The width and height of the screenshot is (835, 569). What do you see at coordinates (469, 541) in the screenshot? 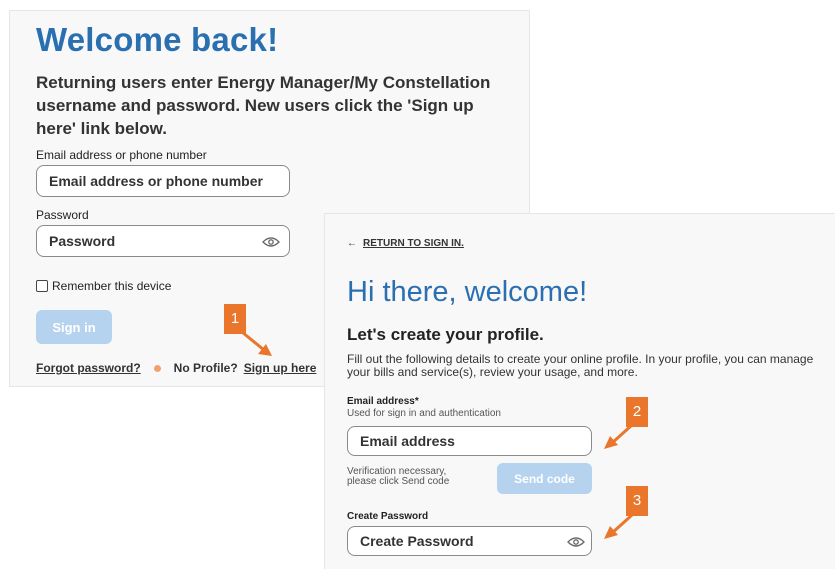
I see `create-password-input` at bounding box center [469, 541].